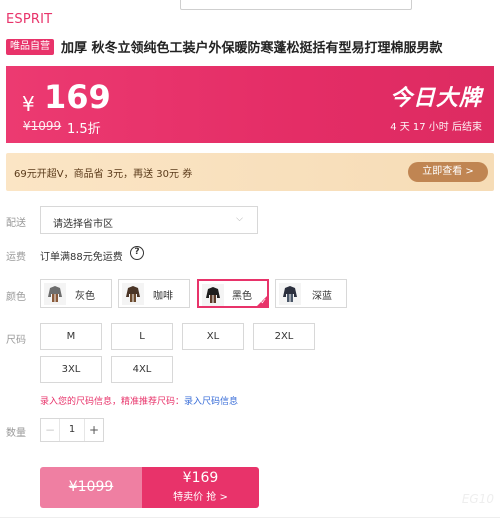 The image size is (500, 522). What do you see at coordinates (16, 340) in the screenshot?
I see `size-label: 尺码` at bounding box center [16, 340].